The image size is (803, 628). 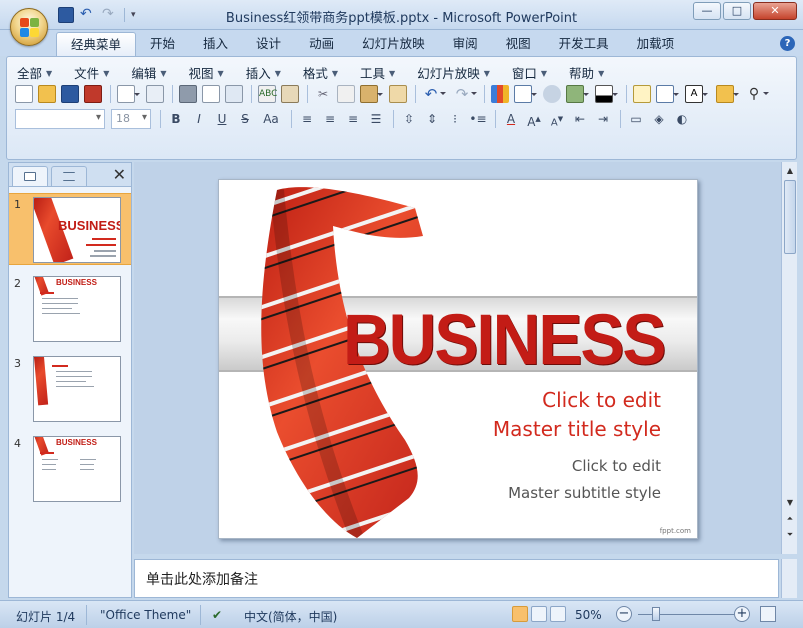 I want to click on font-color-icon: A, so click(x=511, y=119).